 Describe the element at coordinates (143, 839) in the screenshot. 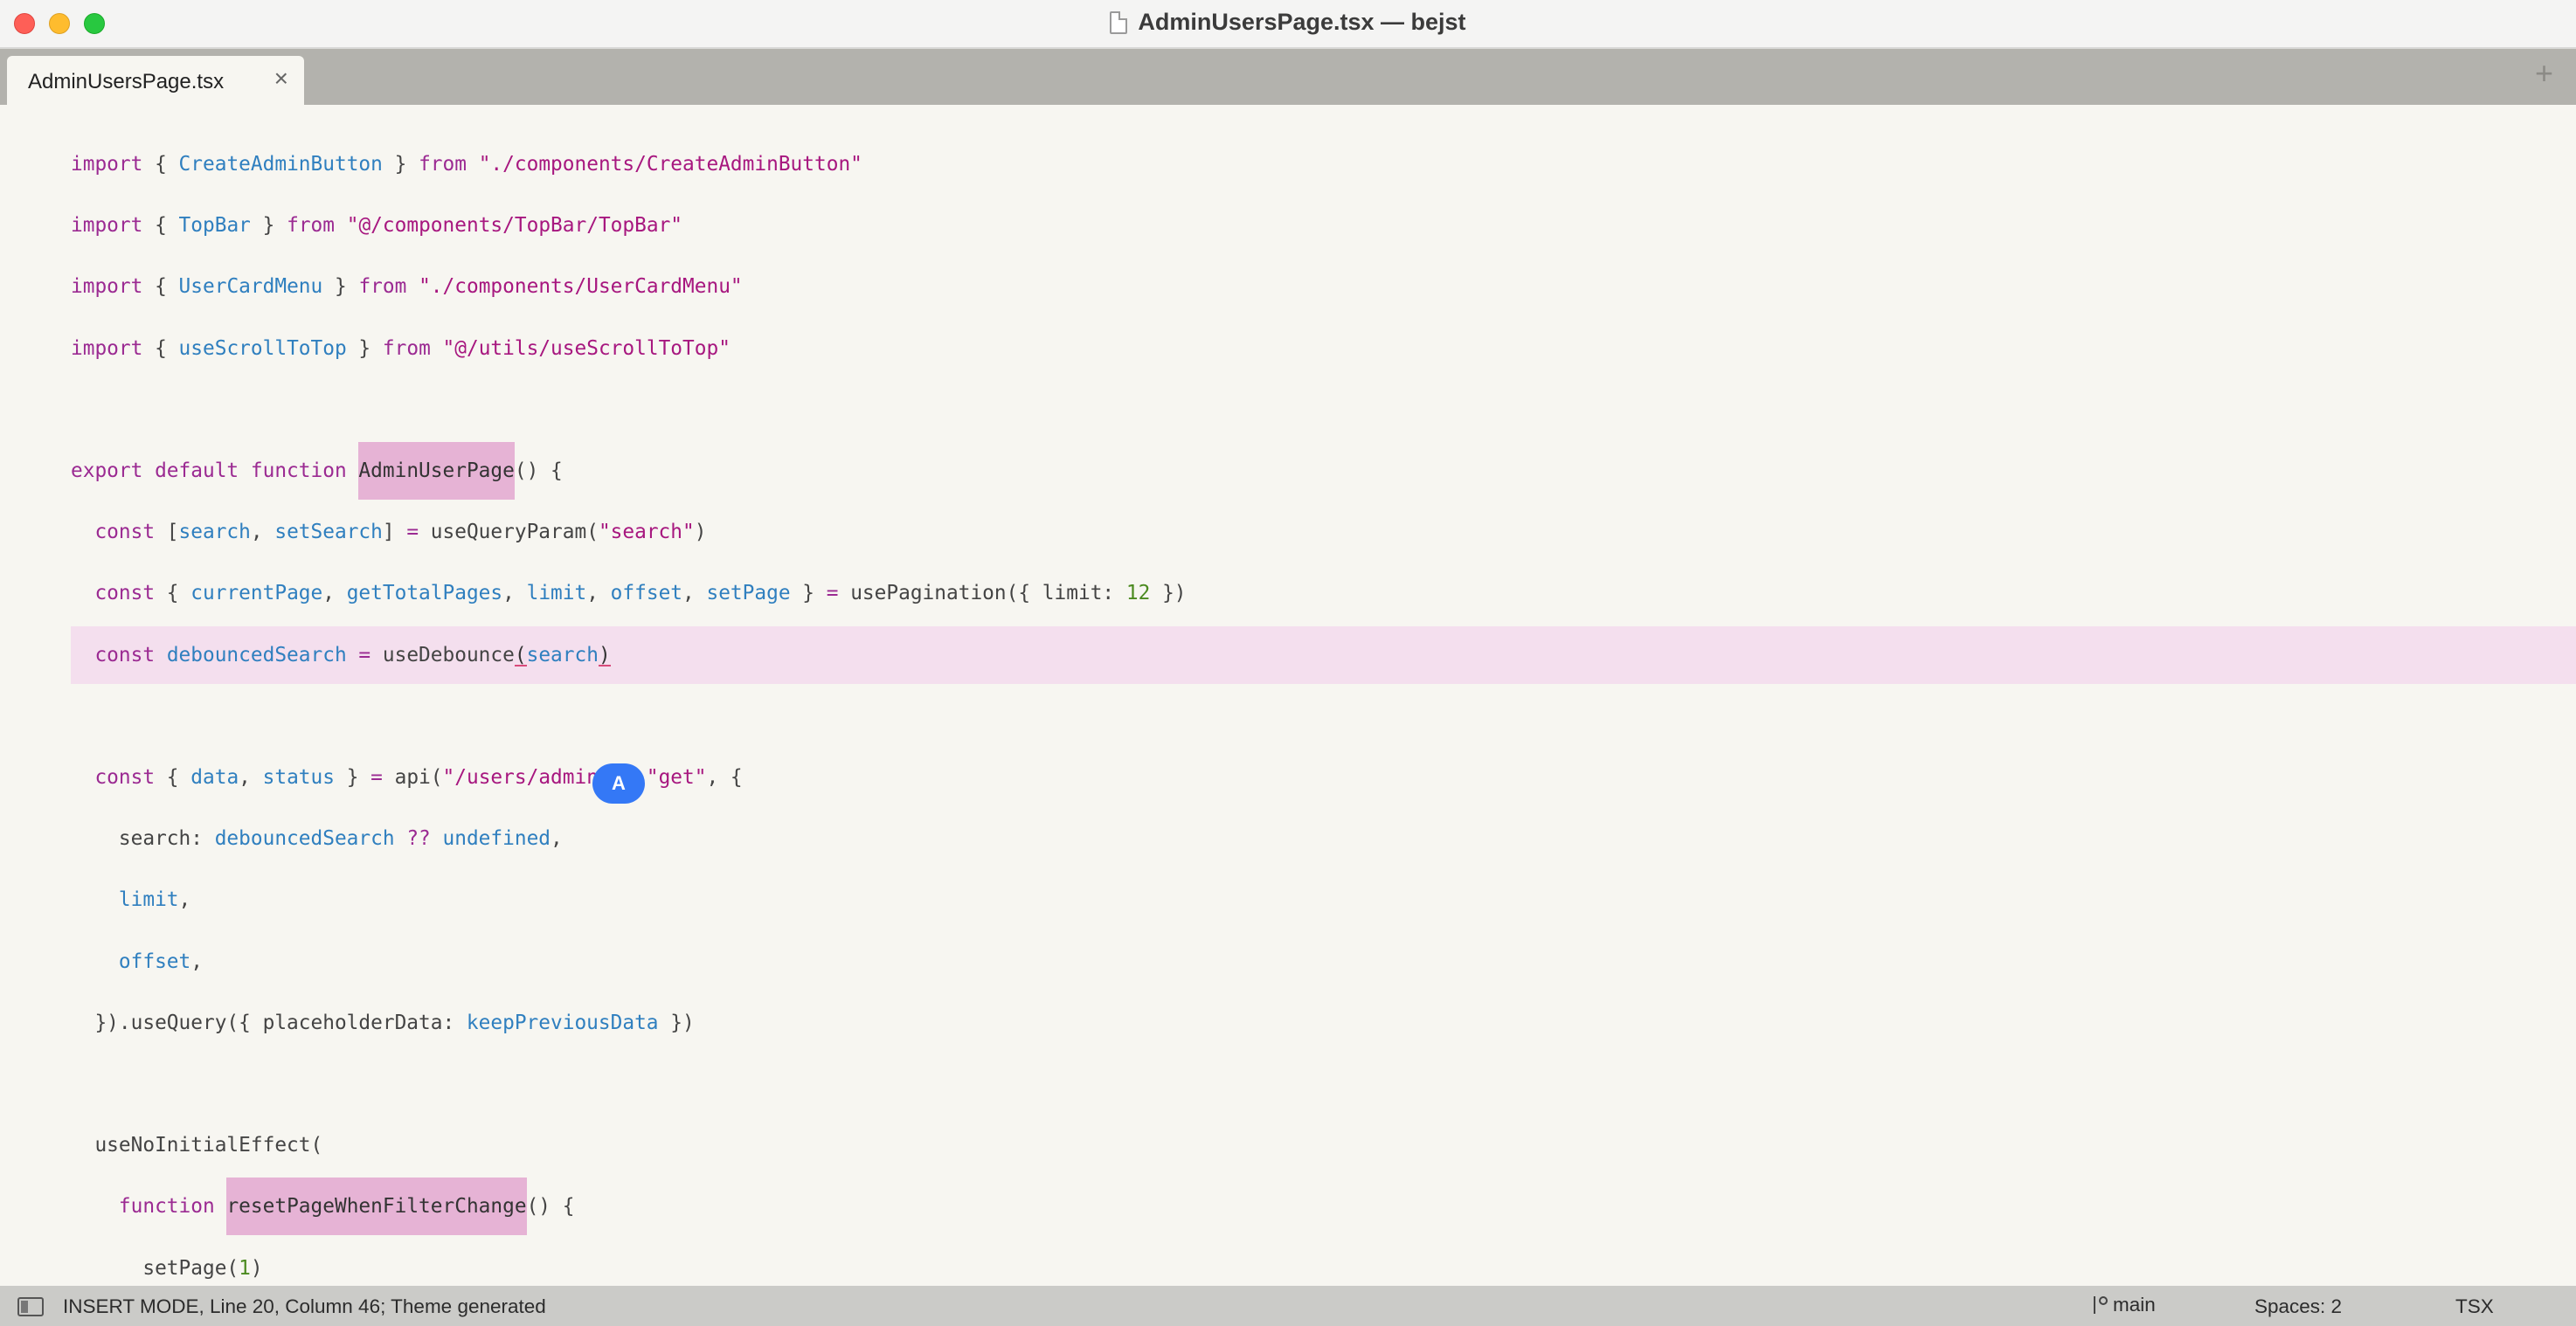

I see `code-token: search:` at that location.